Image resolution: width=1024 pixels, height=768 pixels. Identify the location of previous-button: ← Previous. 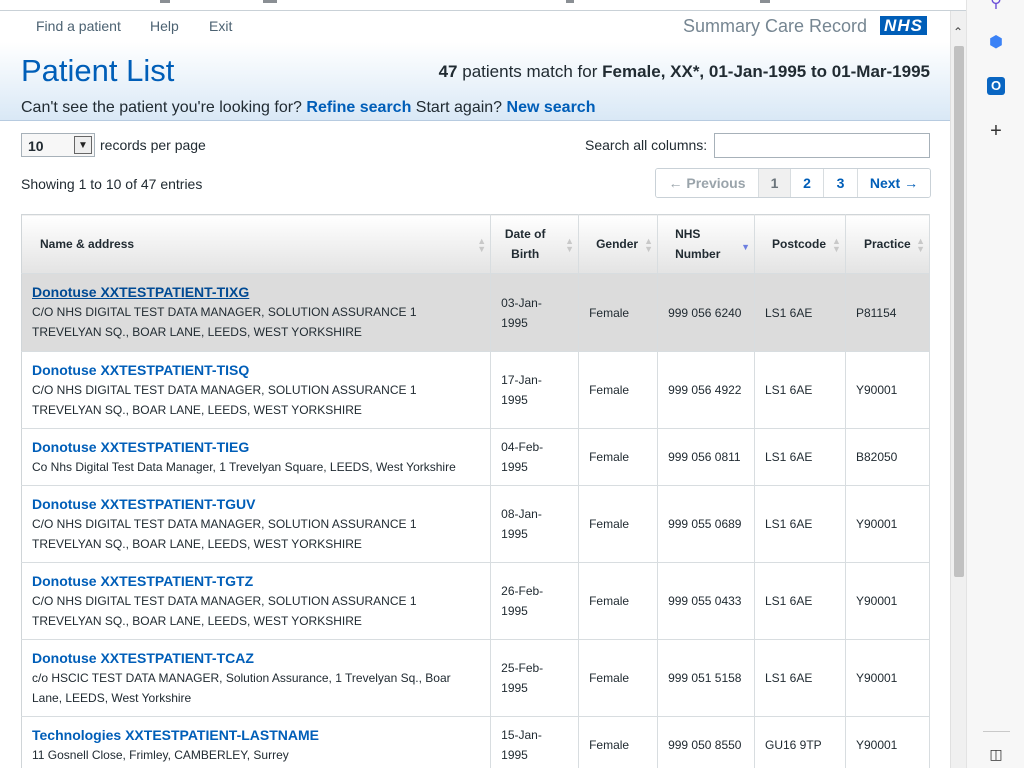
(707, 183).